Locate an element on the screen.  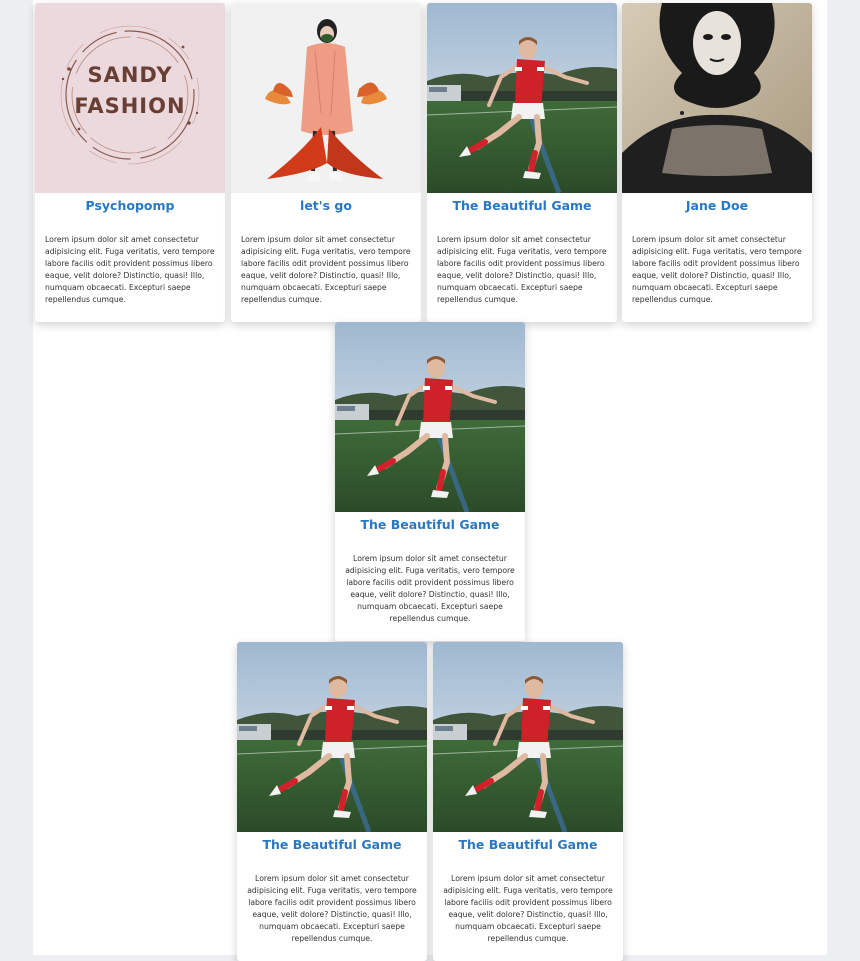
card-title: Jane Doe is located at coordinates (717, 206).